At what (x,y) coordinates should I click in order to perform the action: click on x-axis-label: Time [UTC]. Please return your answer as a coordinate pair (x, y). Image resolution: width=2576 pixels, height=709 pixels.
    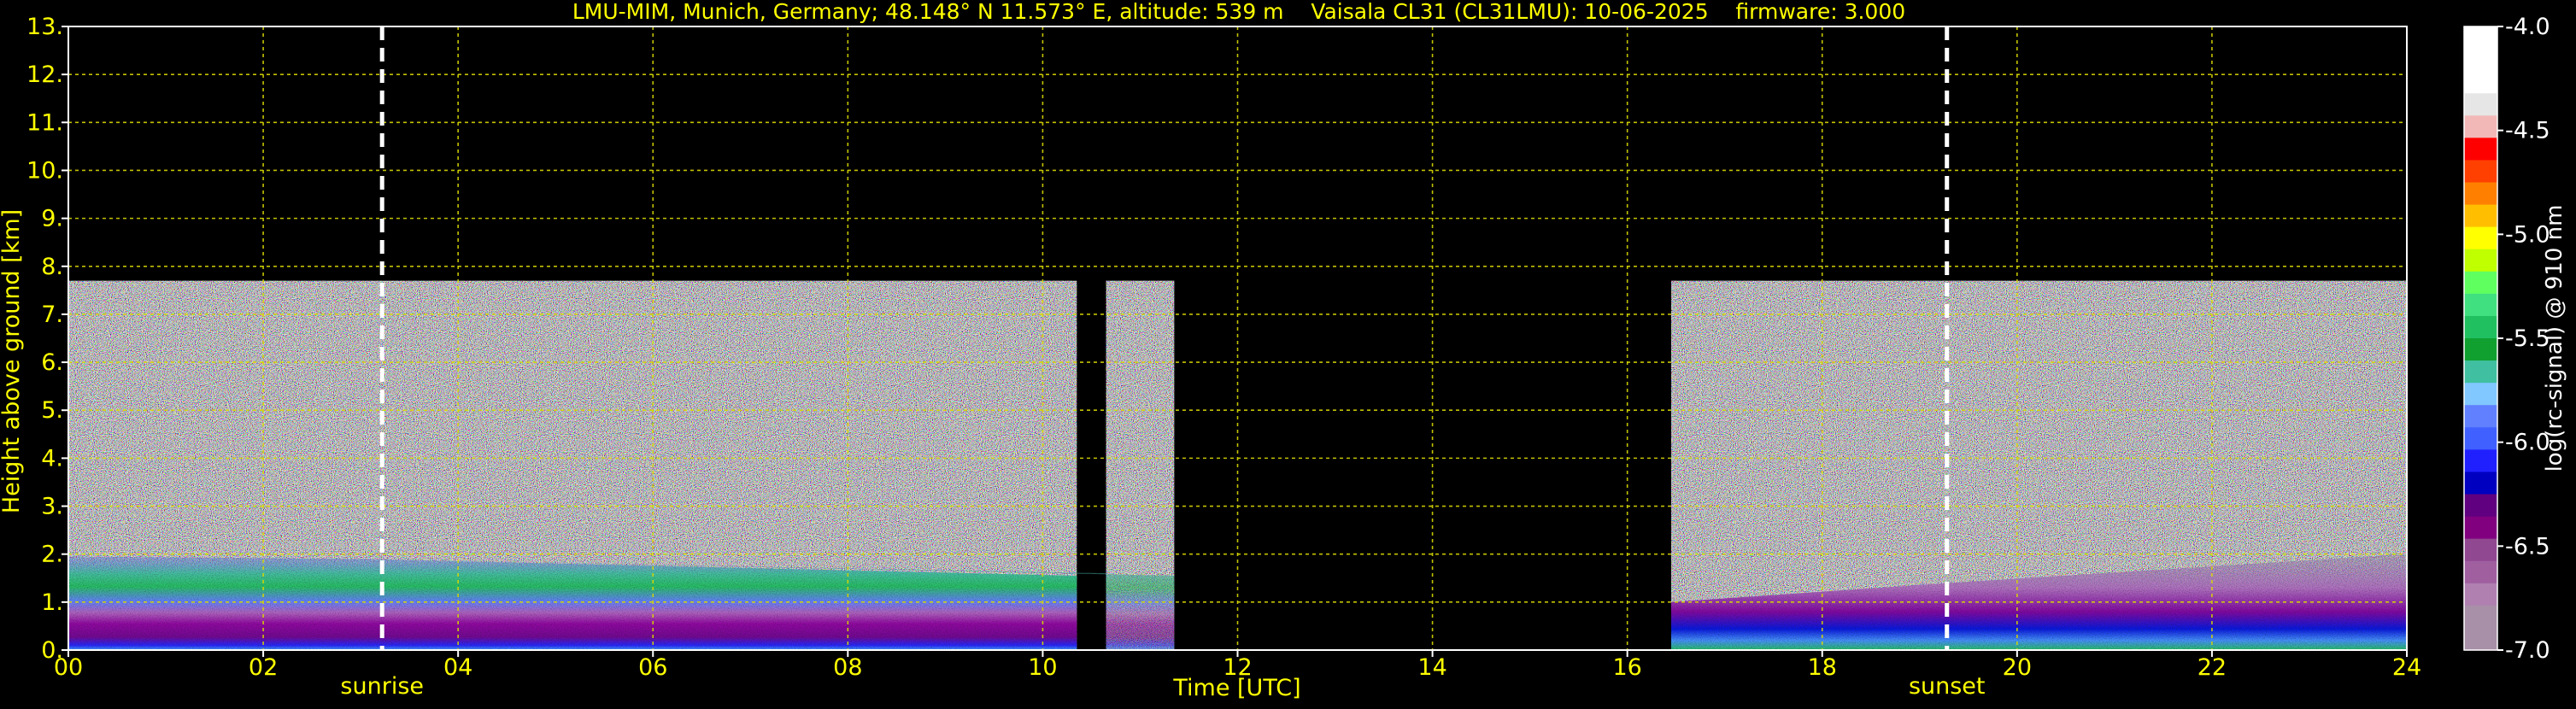
    Looking at the image, I should click on (1236, 688).